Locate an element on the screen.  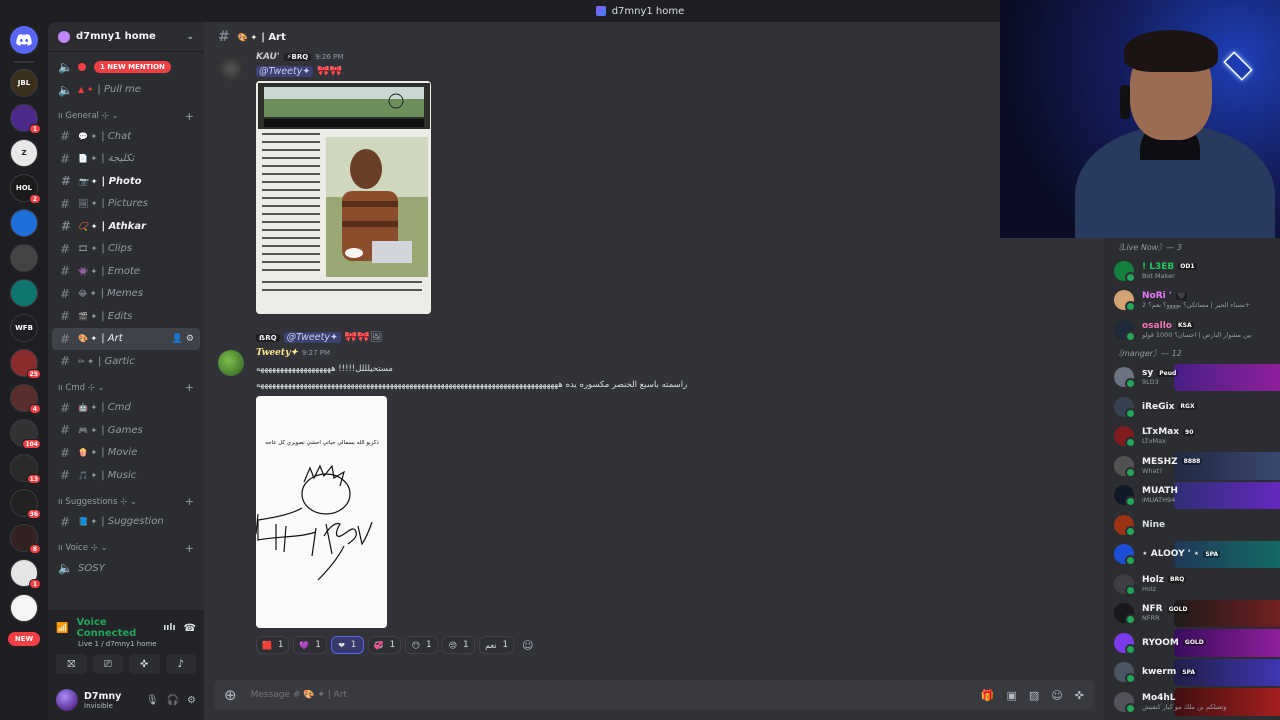
add-reaction-icon: ☺ is located at coordinates (527, 645).